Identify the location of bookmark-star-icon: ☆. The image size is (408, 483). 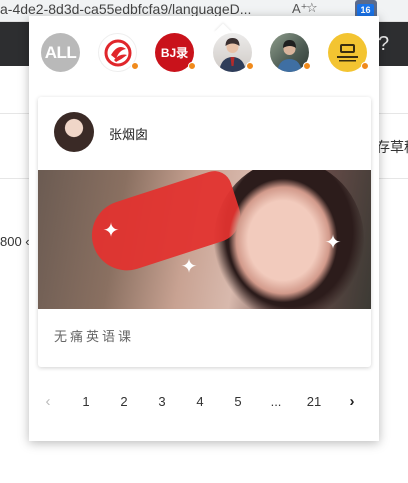
(312, 8).